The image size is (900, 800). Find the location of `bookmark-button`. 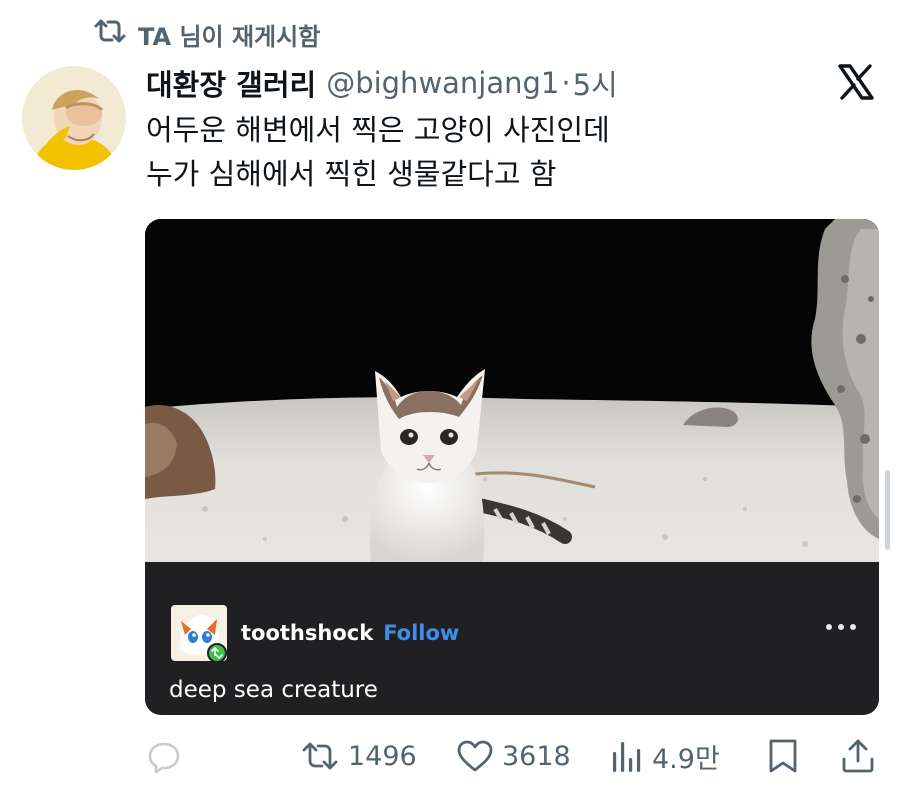

bookmark-button is located at coordinates (783, 756).